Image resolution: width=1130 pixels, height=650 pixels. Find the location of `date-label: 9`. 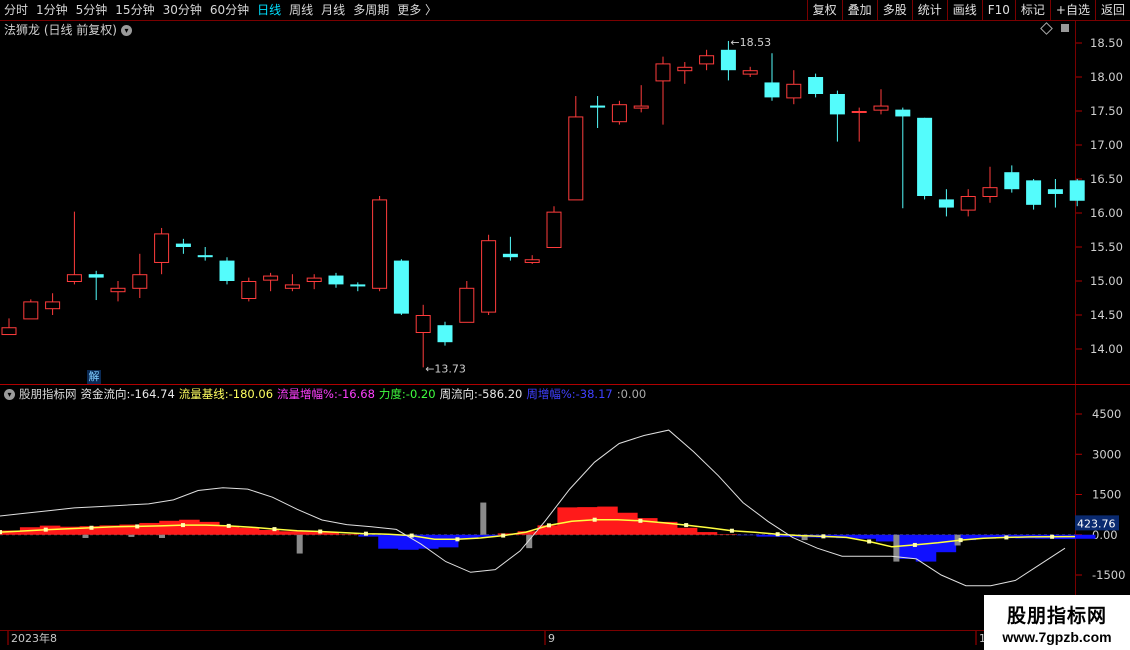

date-label: 9 is located at coordinates (551, 638).